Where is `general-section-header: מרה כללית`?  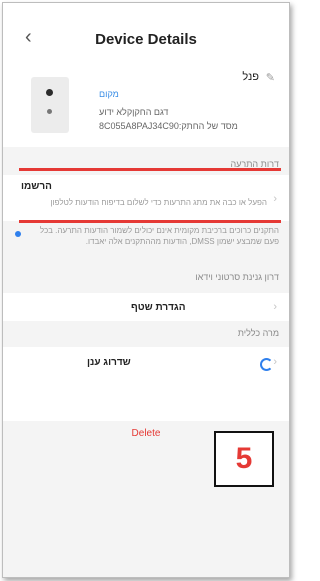
general-section-header: מרה כללית is located at coordinates (146, 333).